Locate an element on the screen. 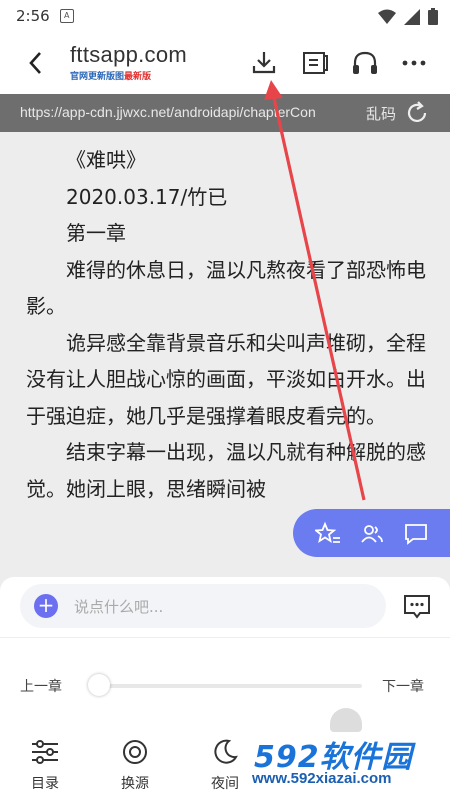 Image resolution: width=450 pixels, height=800 pixels. plus-icon: + is located at coordinates (46, 606).